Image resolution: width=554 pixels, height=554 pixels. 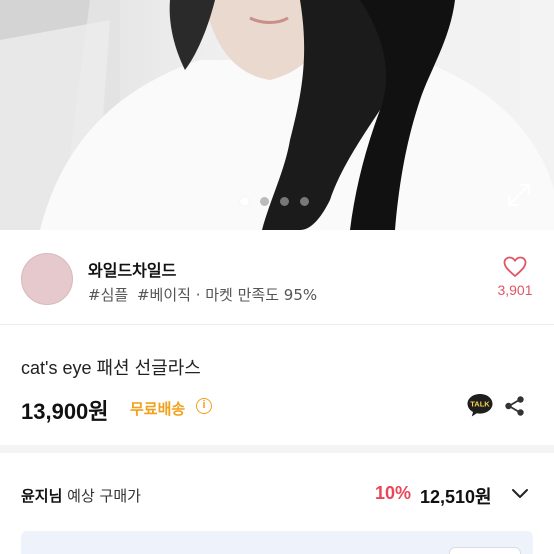 I want to click on like-count: 3,901, so click(x=515, y=290).